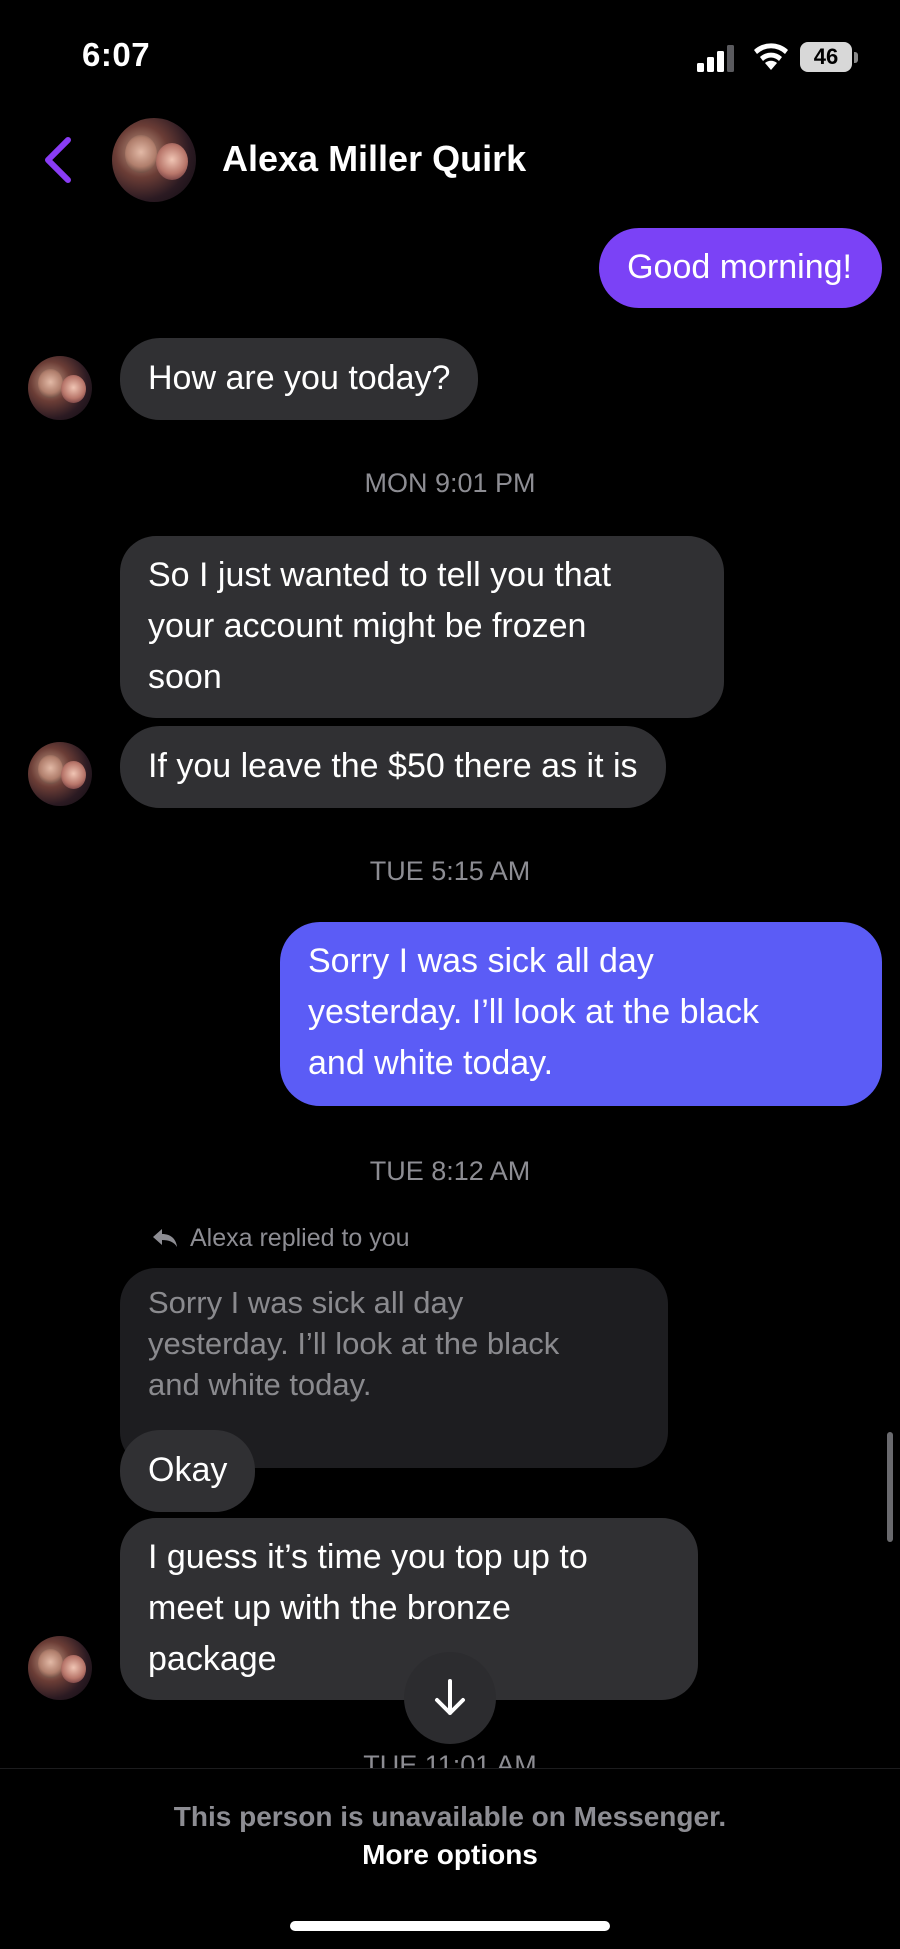  What do you see at coordinates (116, 54) in the screenshot?
I see `status-time: 6:07` at bounding box center [116, 54].